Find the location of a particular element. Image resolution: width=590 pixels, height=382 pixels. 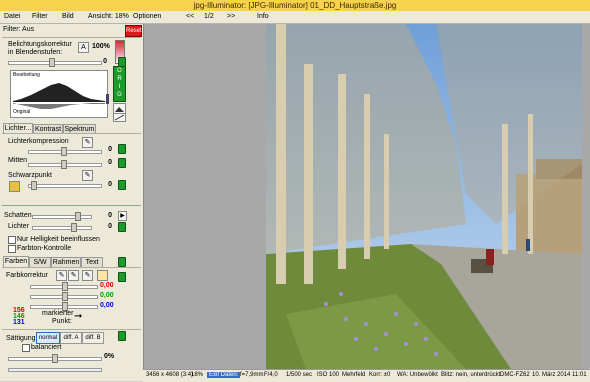

next-image-button: >> is located at coordinates (231, 16).